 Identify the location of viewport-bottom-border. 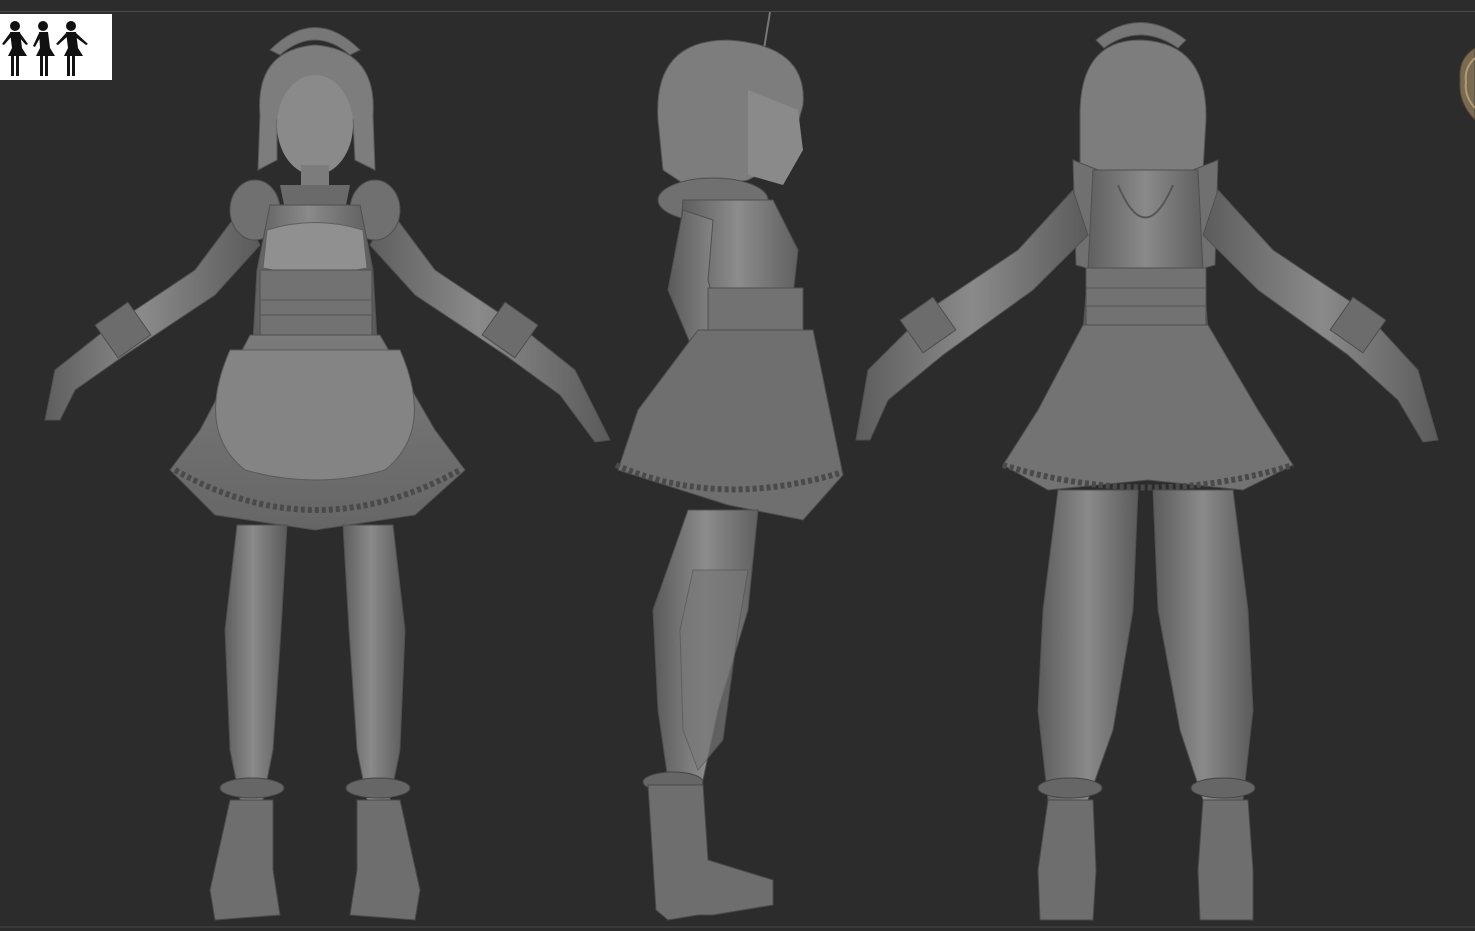
(737, 927).